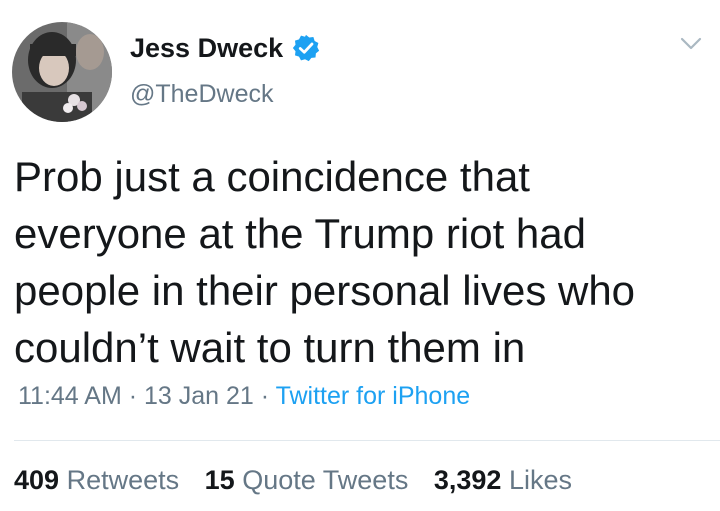  I want to click on avatar, so click(62, 72).